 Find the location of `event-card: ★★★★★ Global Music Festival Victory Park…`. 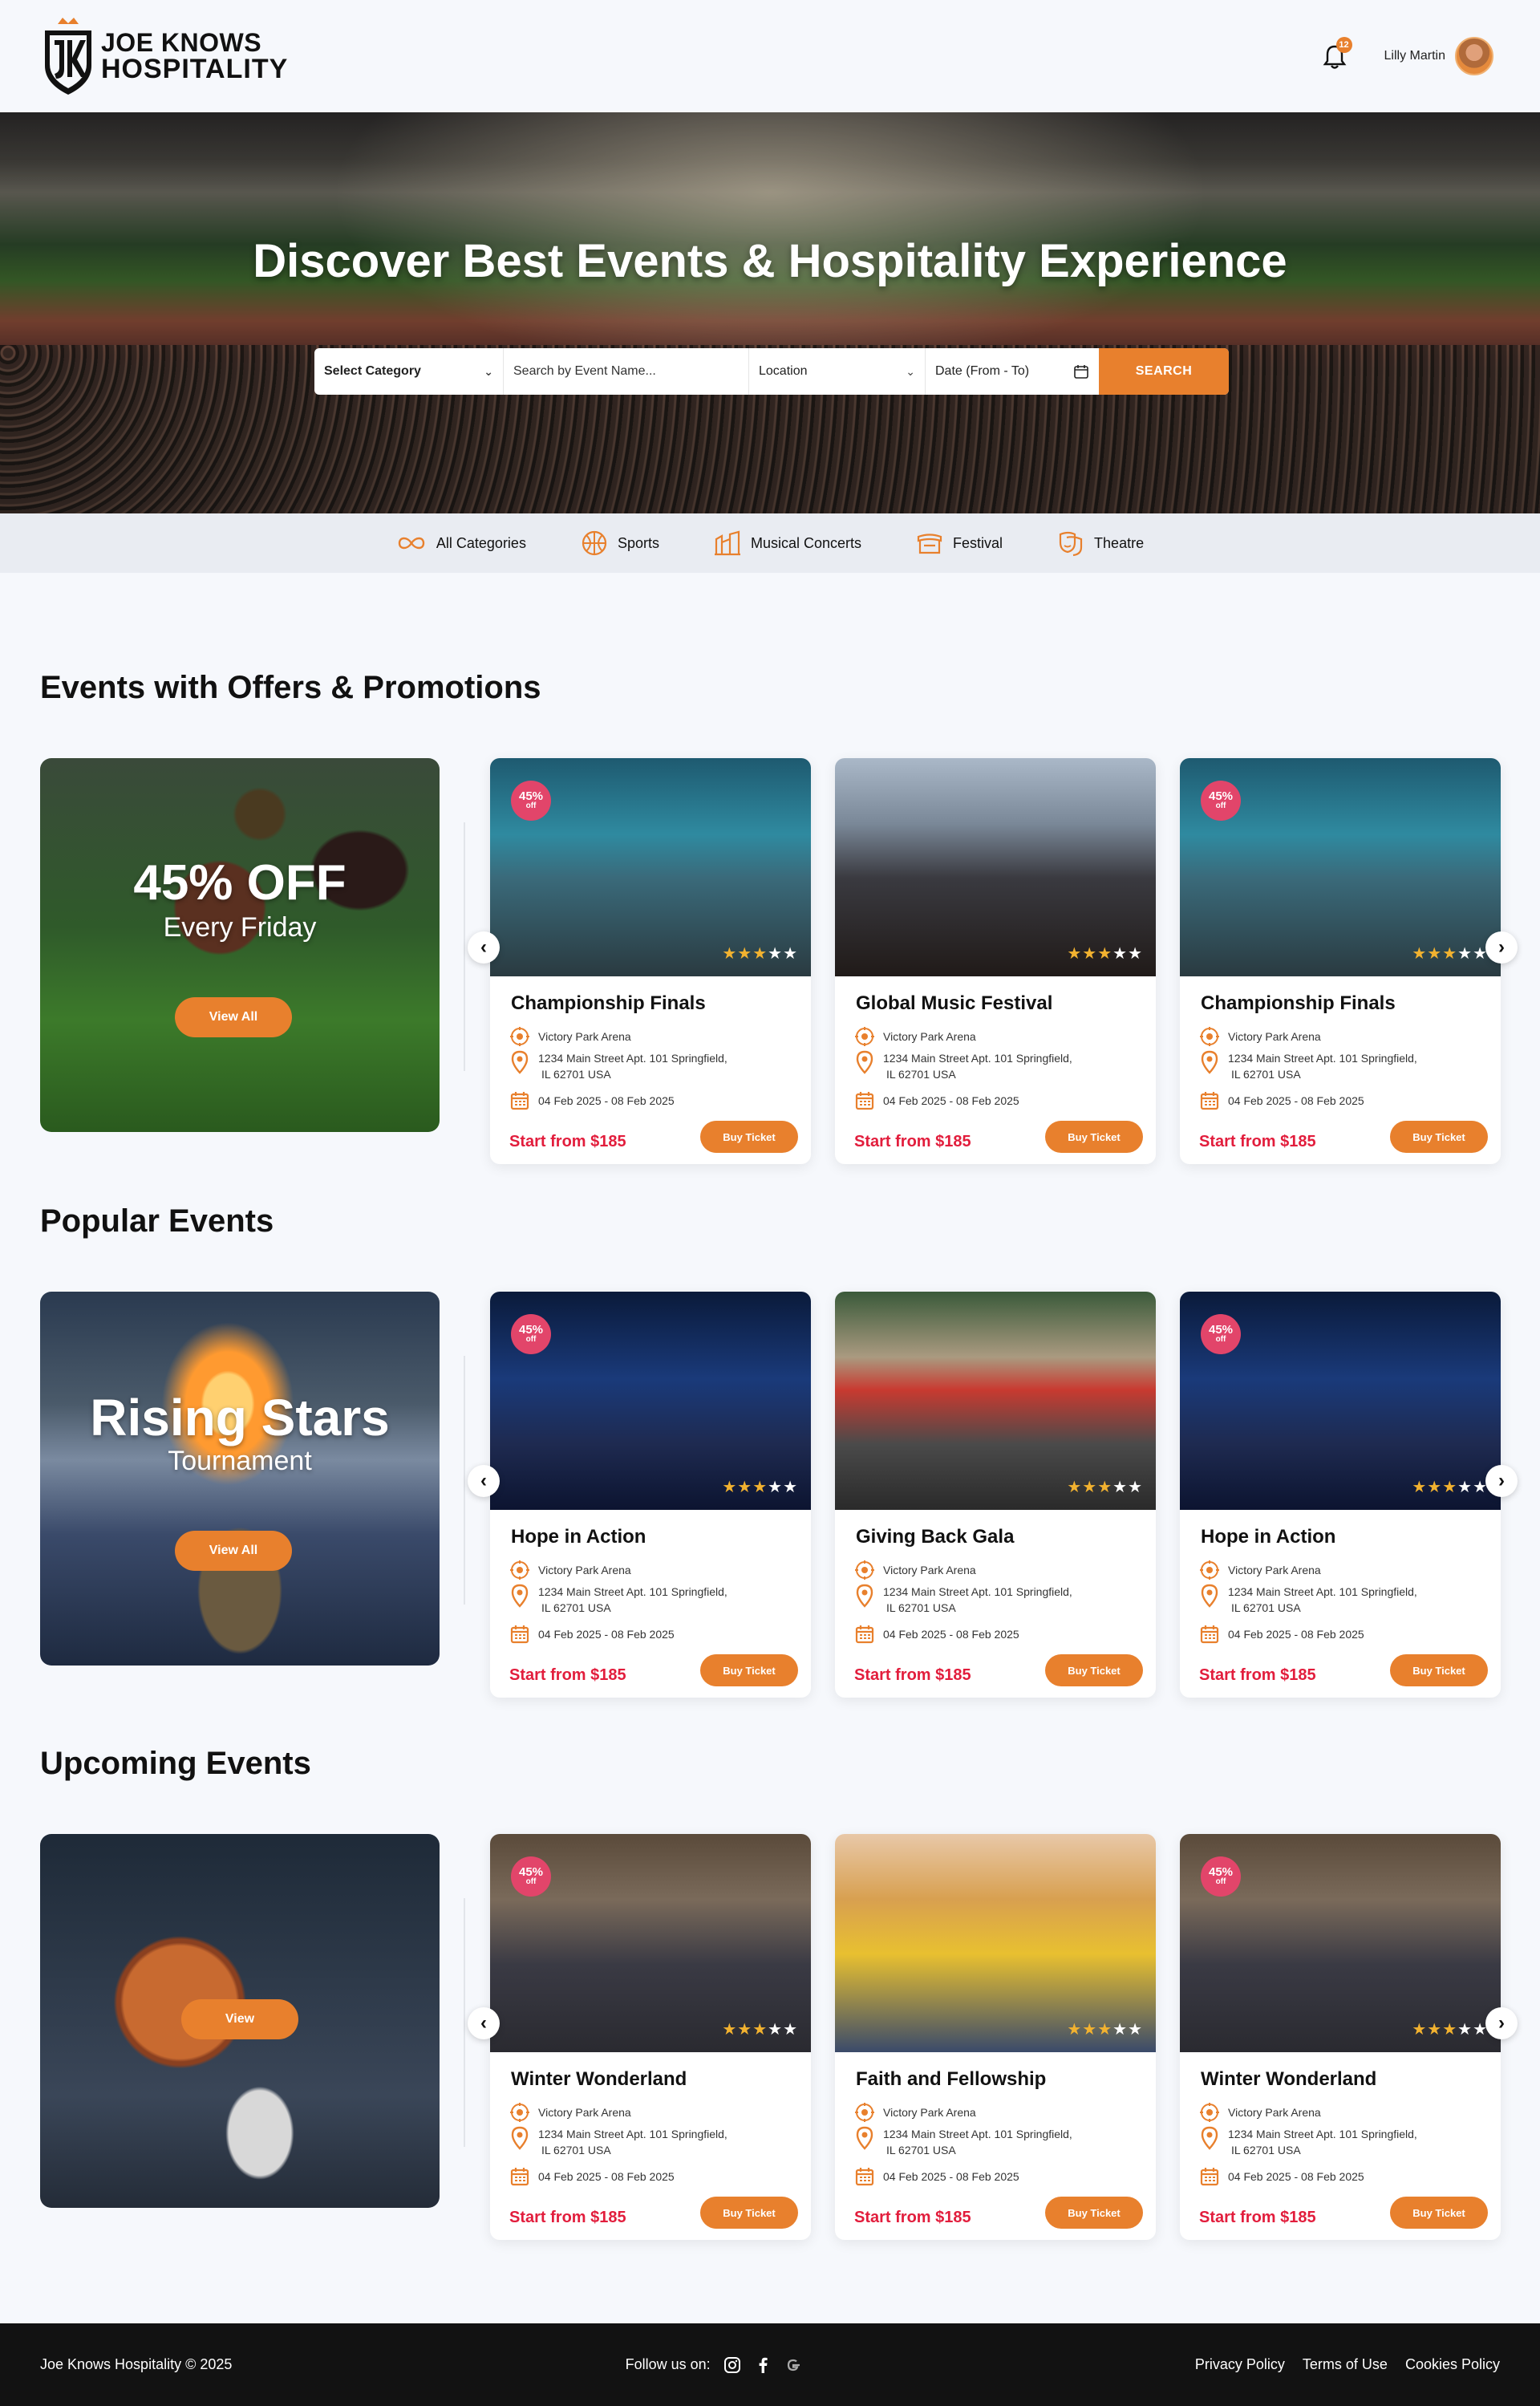

event-card: ★★★★★ Global Music Festival Victory Park… is located at coordinates (995, 961).